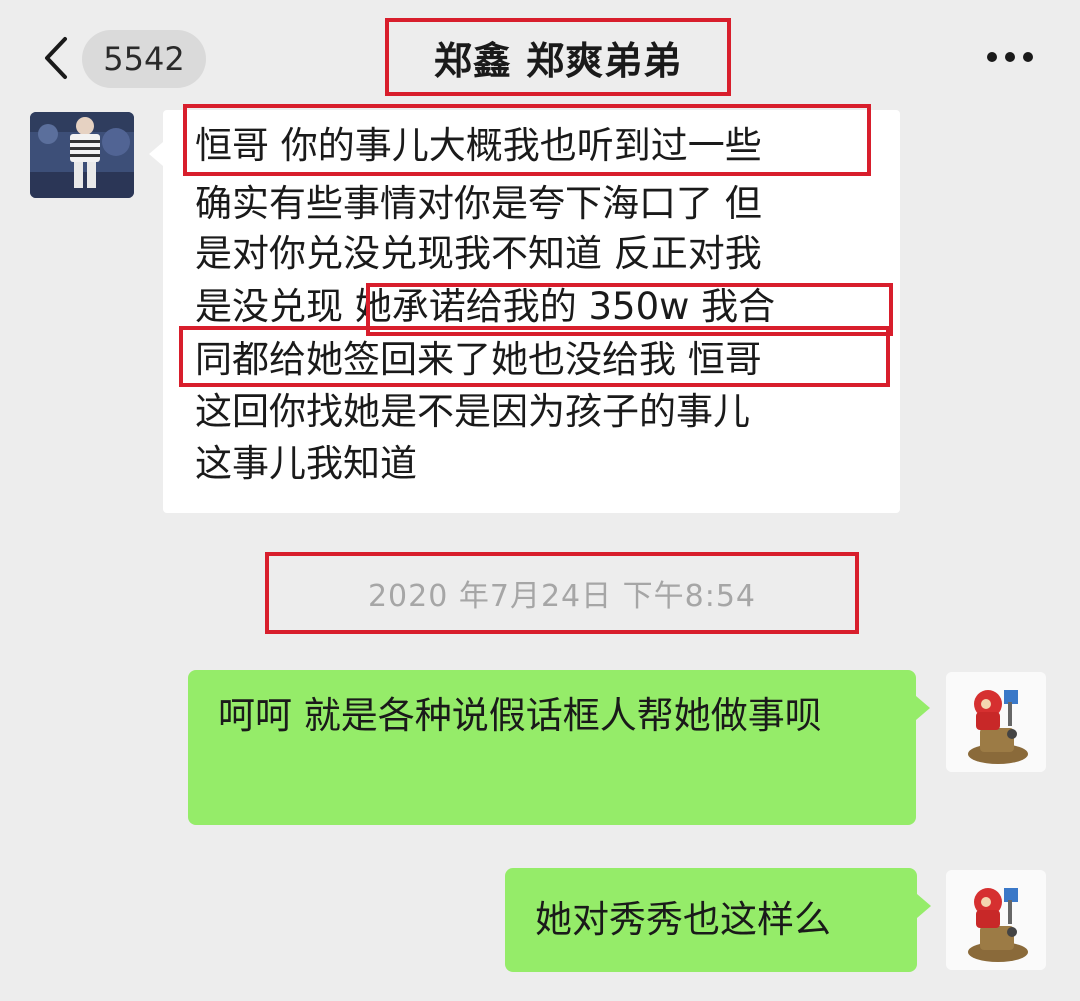 The width and height of the screenshot is (1080, 1001). Describe the element at coordinates (520, 715) in the screenshot. I see `message-text: 呵呵 就是各种说假话框人帮她做事呗` at that location.